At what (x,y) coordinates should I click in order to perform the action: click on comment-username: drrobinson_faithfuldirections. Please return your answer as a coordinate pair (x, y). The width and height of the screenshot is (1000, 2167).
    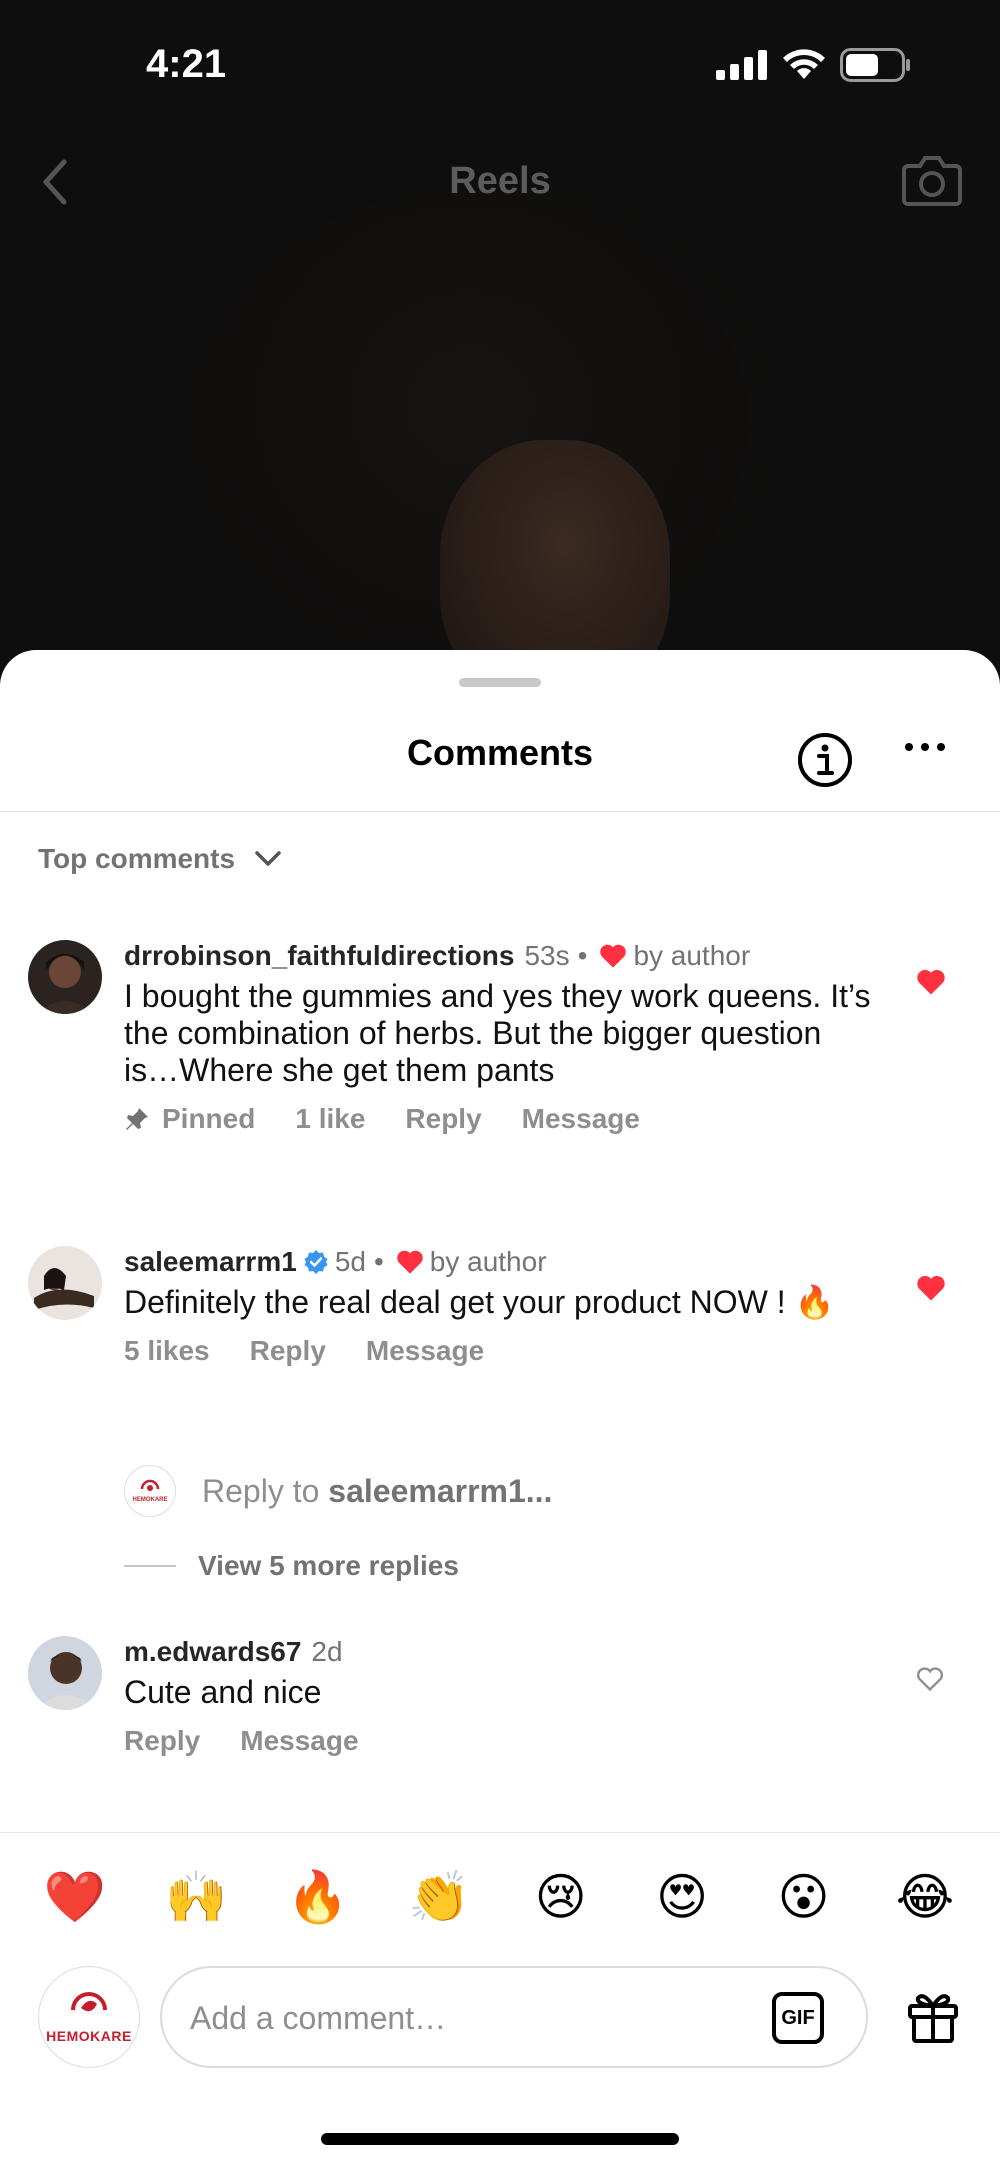
    Looking at the image, I should click on (319, 956).